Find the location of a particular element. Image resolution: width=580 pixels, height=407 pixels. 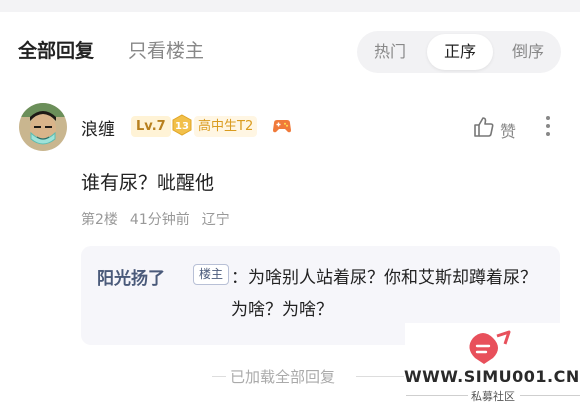

reply-tabs: 全部回复 只看楼主 is located at coordinates (111, 49).